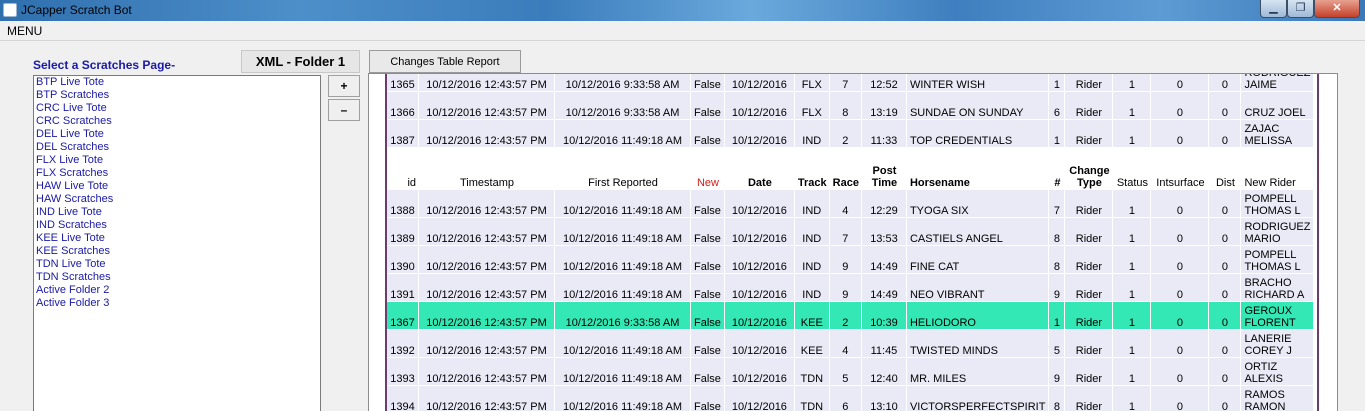  Describe the element at coordinates (177, 277) in the screenshot. I see `list-item: TDN Scratches` at that location.